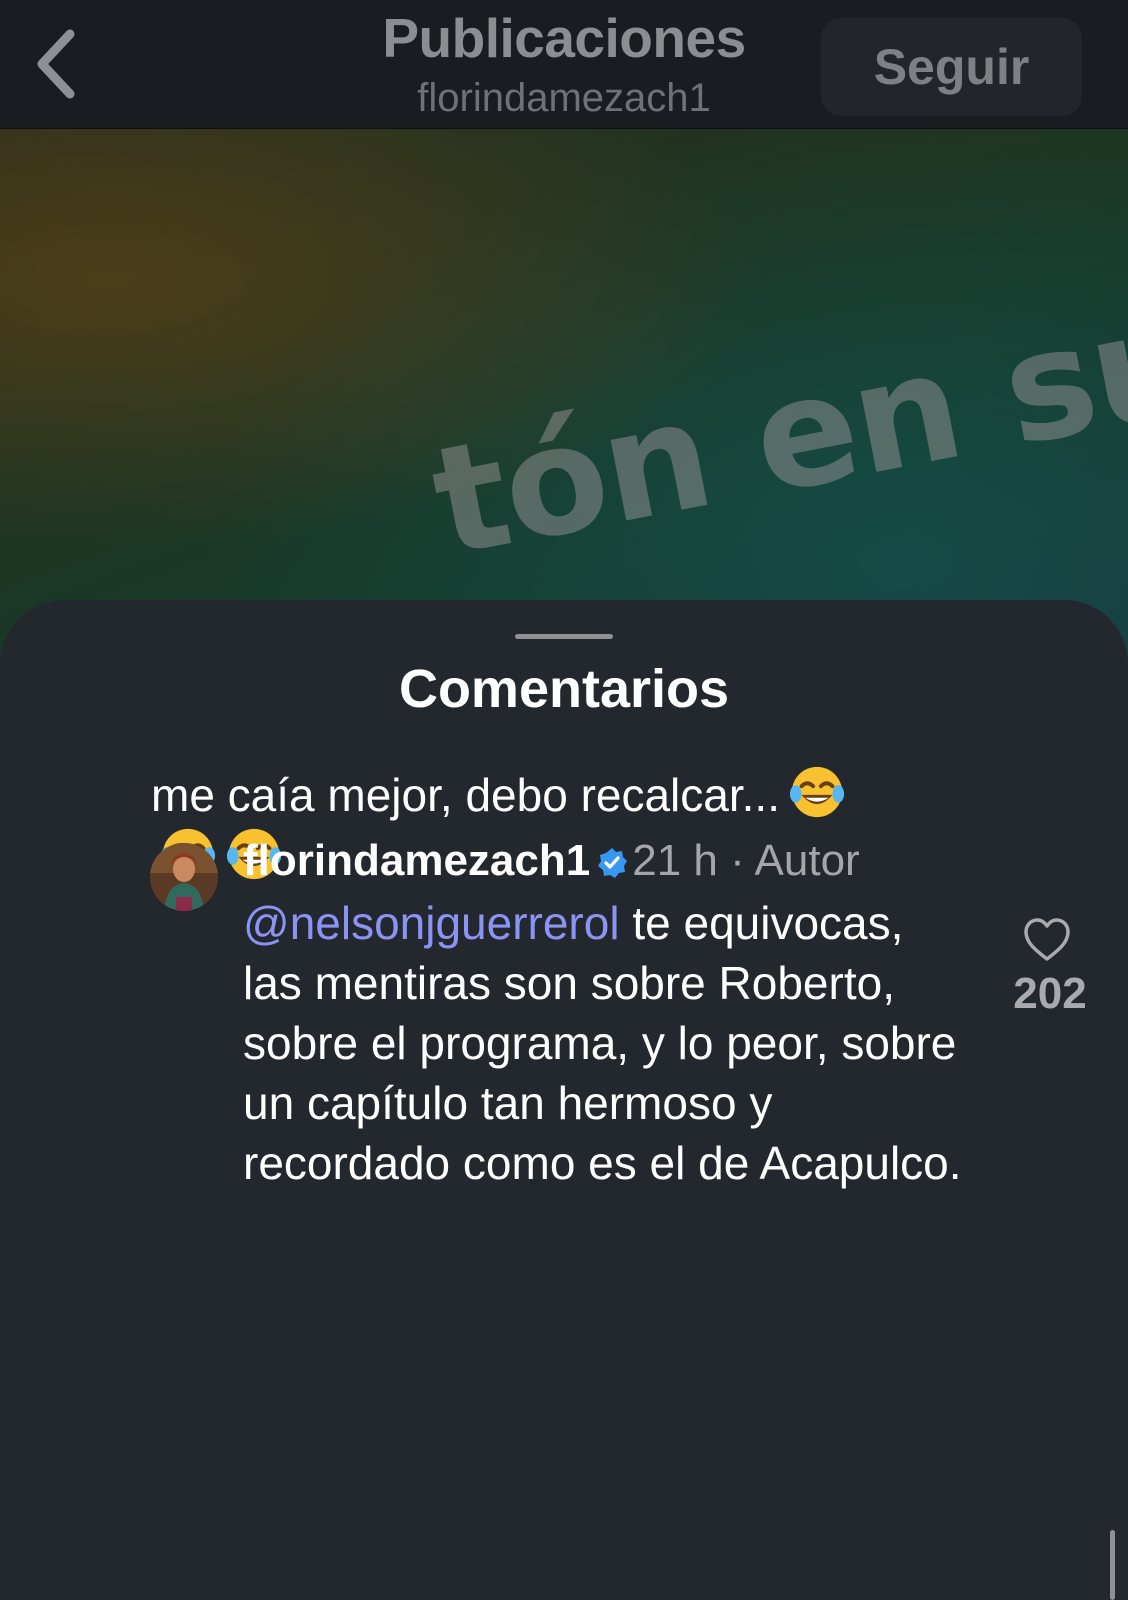  I want to click on comments-scrollbar, so click(1112, 1565).